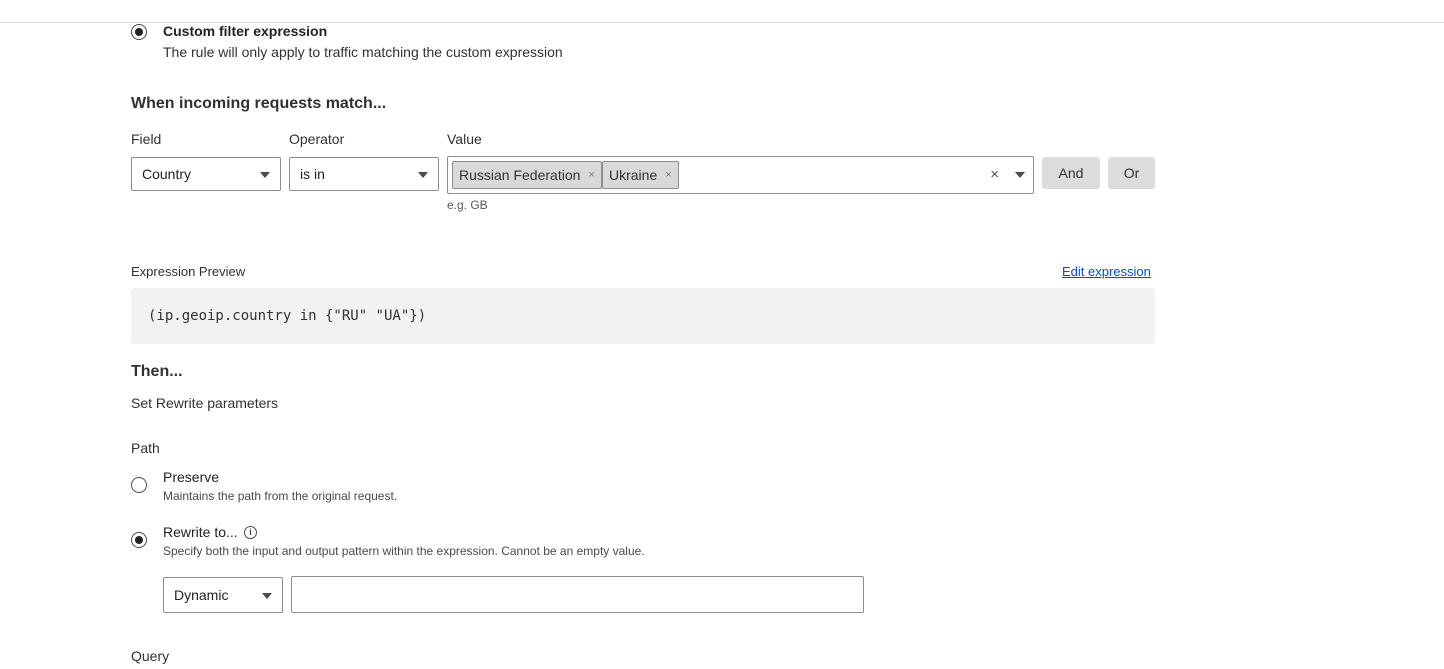 Image resolution: width=1444 pixels, height=669 pixels. What do you see at coordinates (139, 32) in the screenshot?
I see `custom-filter-radio` at bounding box center [139, 32].